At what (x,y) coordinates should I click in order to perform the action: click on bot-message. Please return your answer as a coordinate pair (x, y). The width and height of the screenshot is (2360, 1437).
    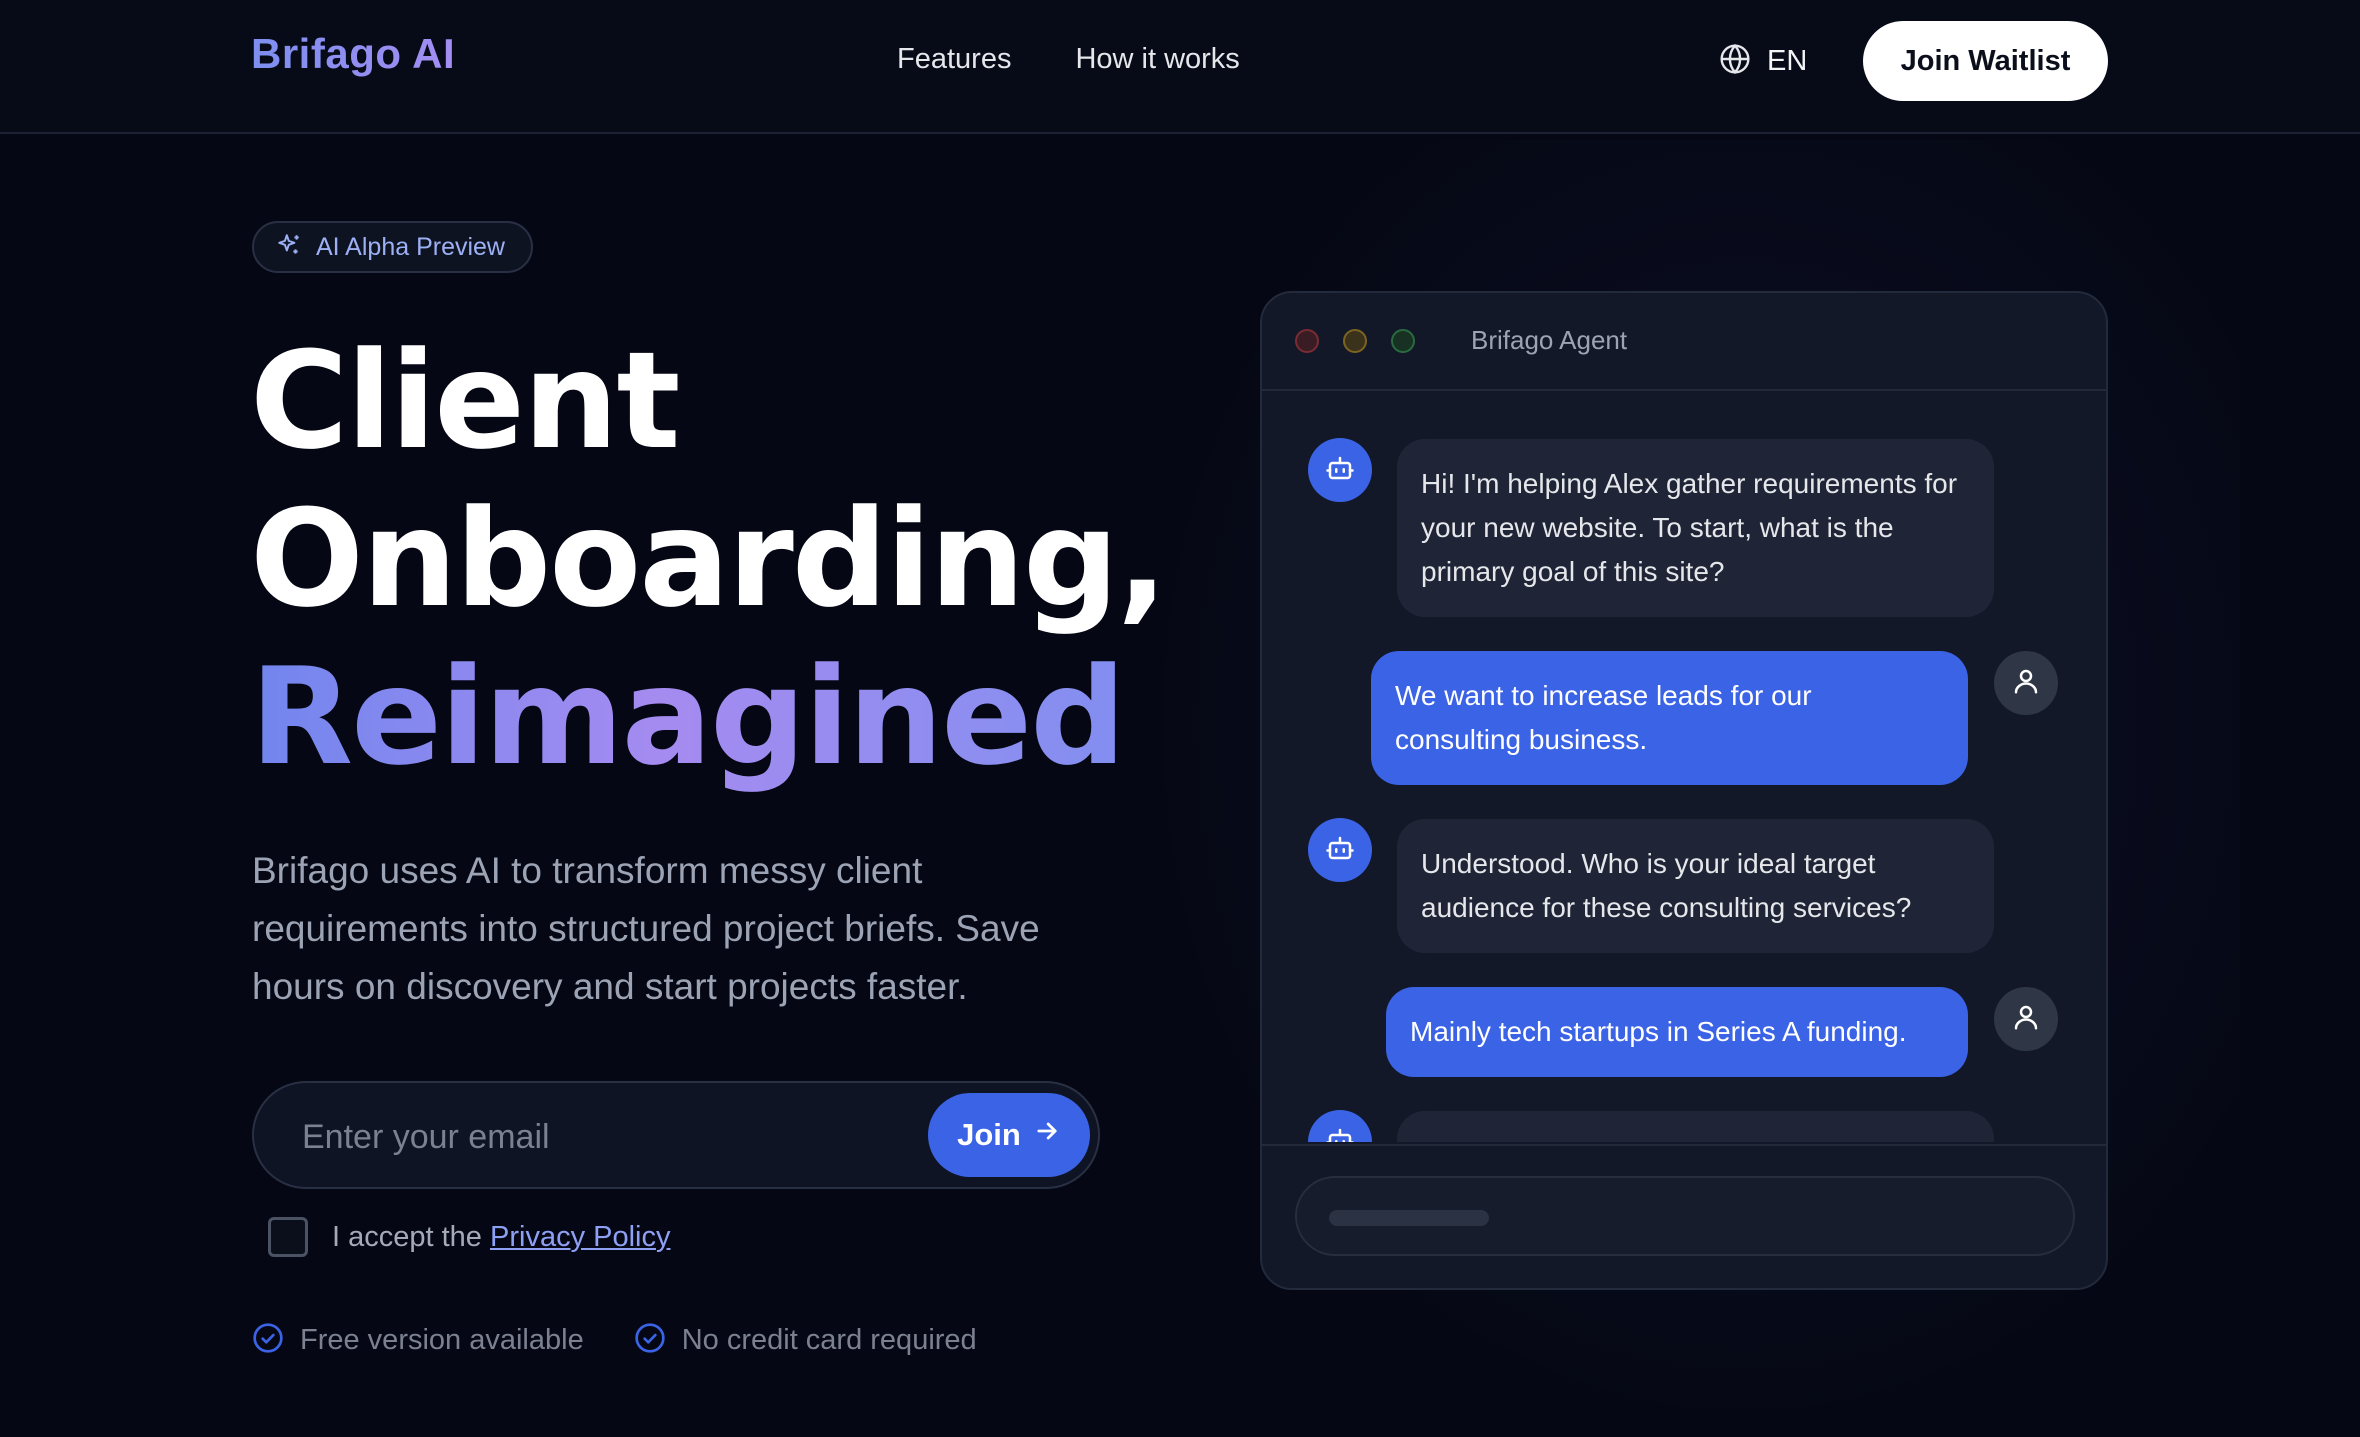
    Looking at the image, I should click on (1695, 1126).